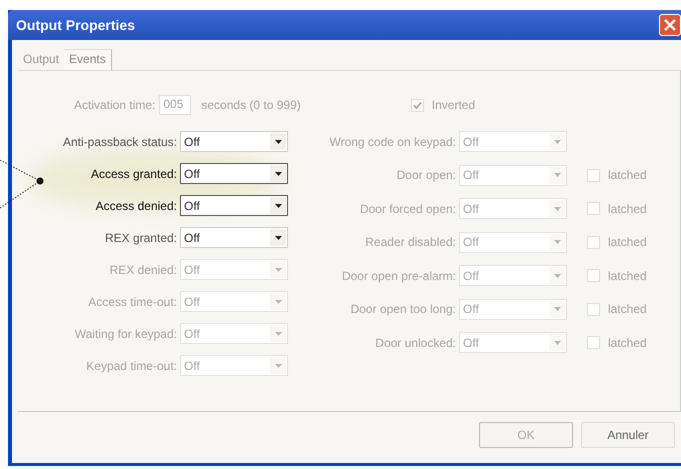 The image size is (681, 469). What do you see at coordinates (76, 25) in the screenshot?
I see `window-title: Output Properties` at bounding box center [76, 25].